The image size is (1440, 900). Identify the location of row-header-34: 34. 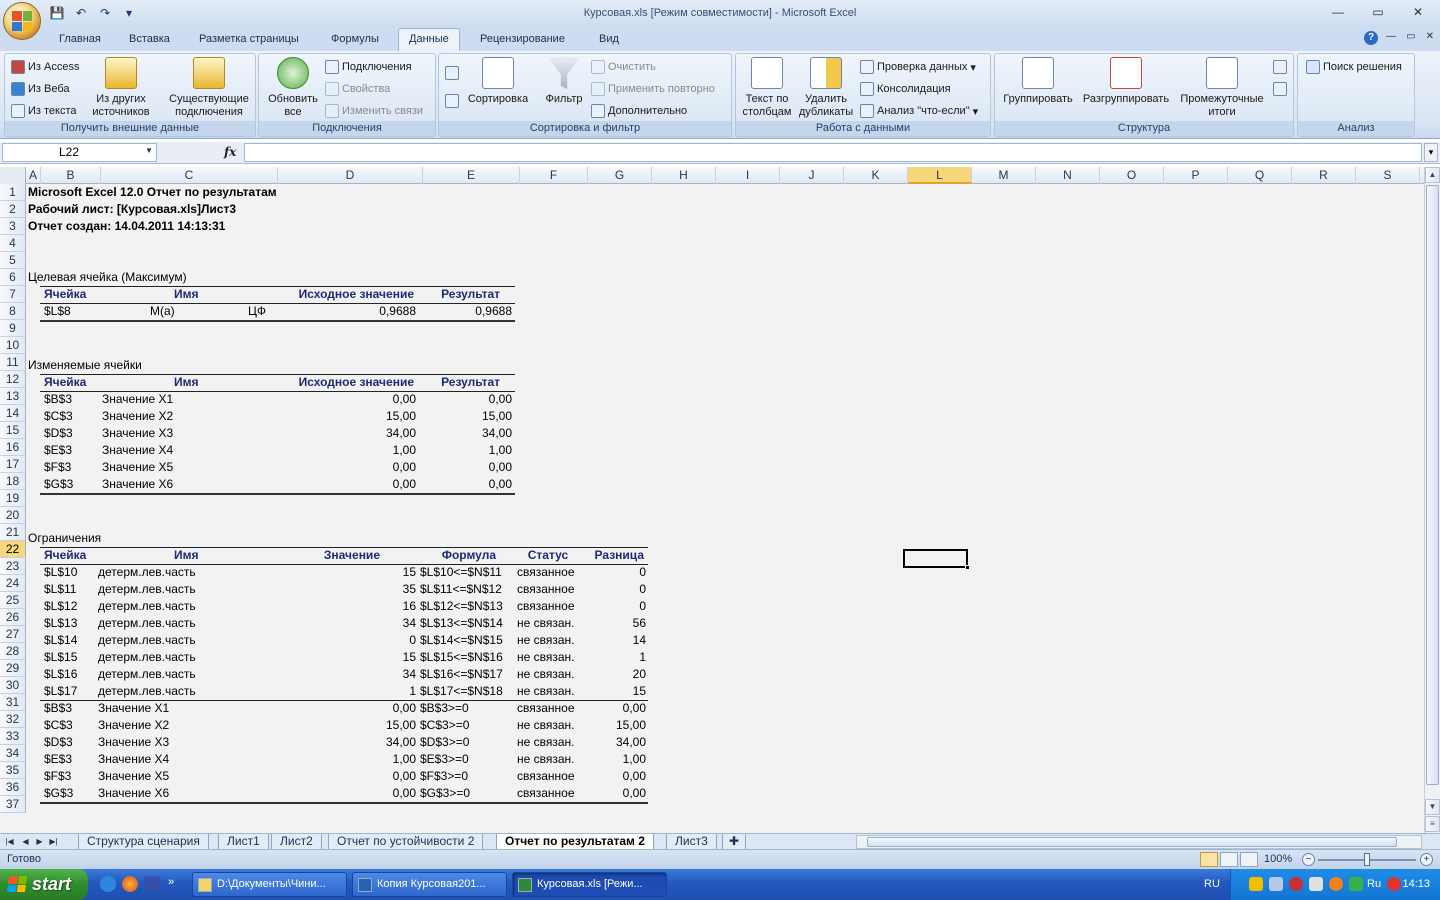
(13, 753).